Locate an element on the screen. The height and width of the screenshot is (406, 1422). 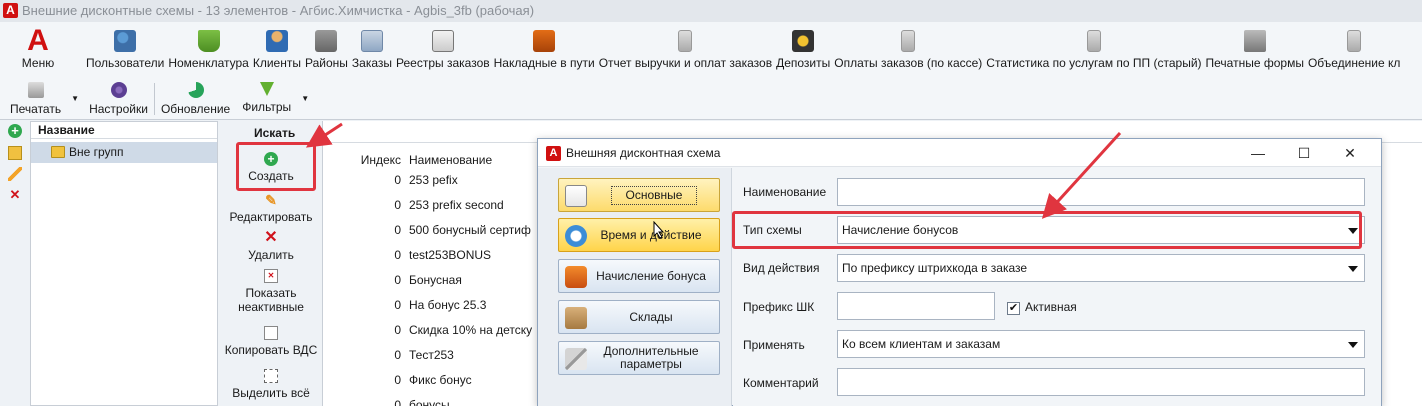
cell-name: Бонусная is located at coordinates (435, 280).